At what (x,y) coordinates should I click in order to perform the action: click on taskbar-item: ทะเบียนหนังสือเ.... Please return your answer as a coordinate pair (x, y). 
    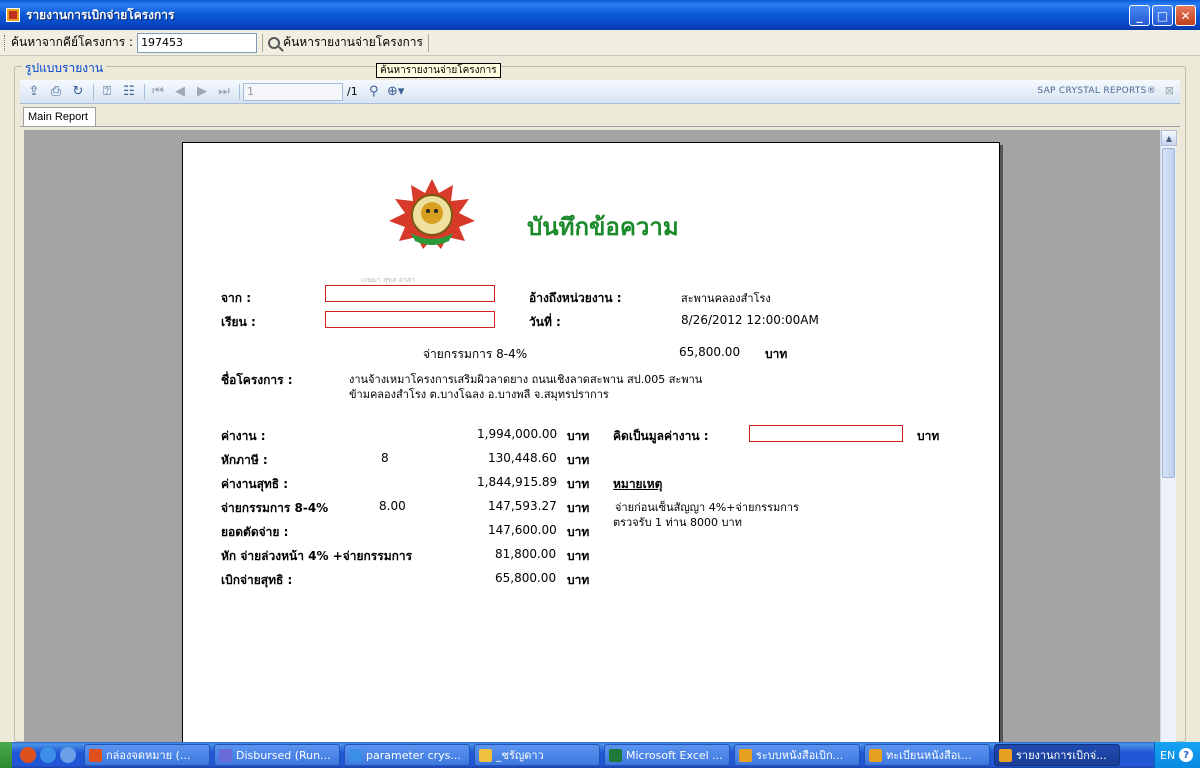
    Looking at the image, I should click on (927, 755).